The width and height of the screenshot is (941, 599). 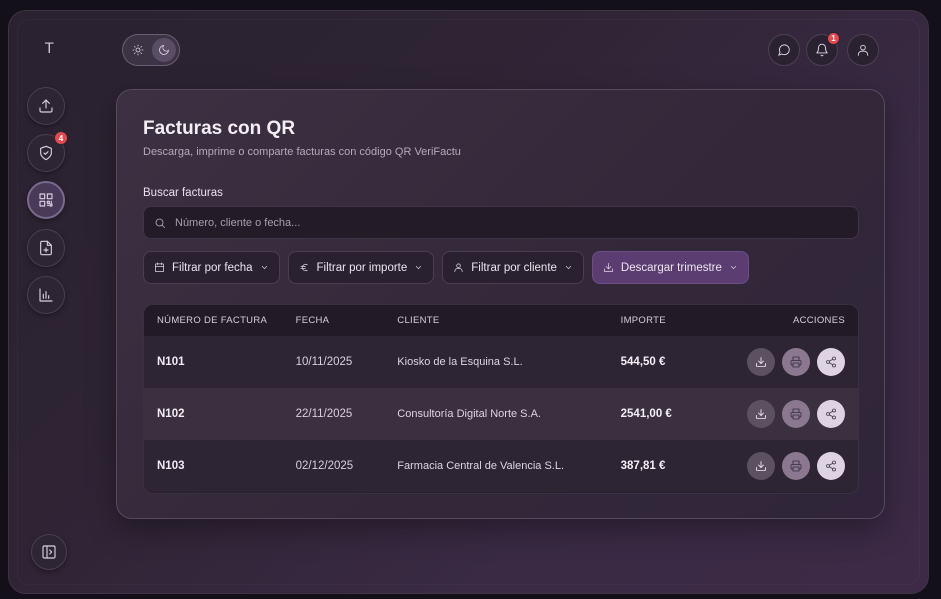 What do you see at coordinates (171, 414) in the screenshot?
I see `invoice-number: N102` at bounding box center [171, 414].